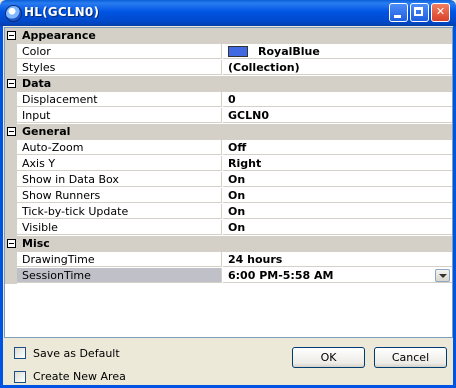 Image resolution: width=456 pixels, height=388 pixels. I want to click on property-row: Visible On, so click(228, 228).